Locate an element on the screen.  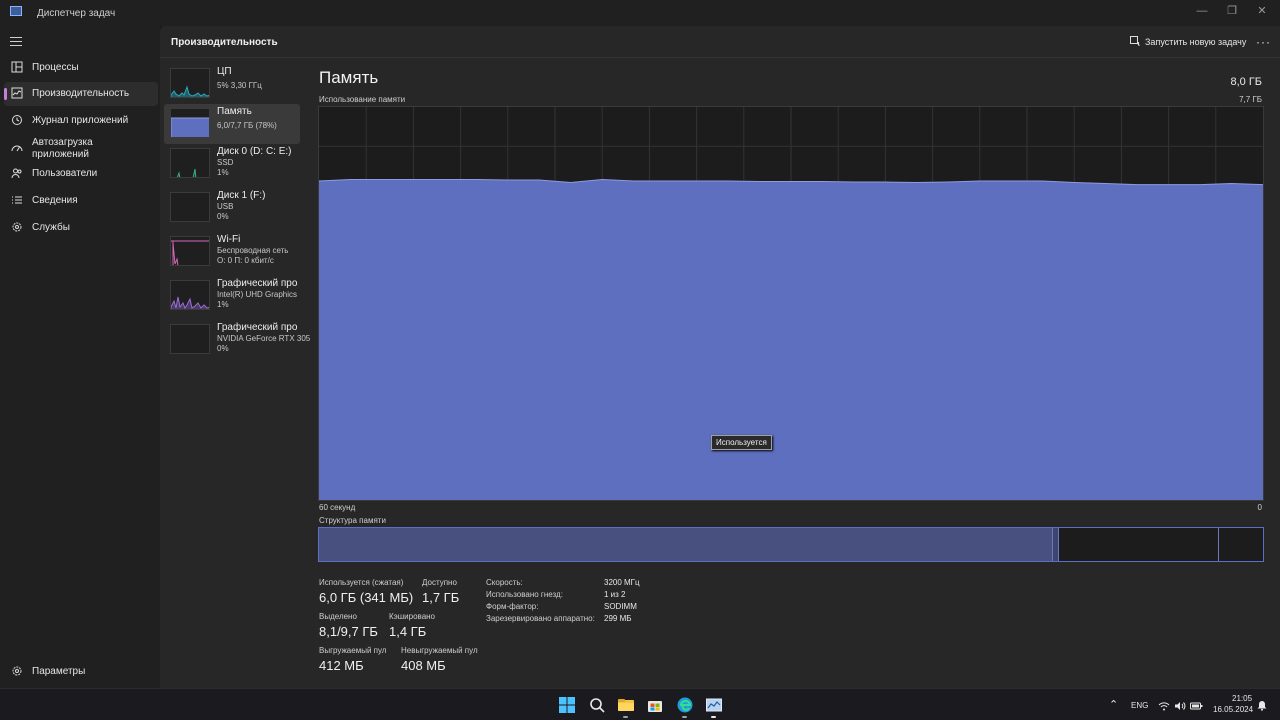
usage-graph-label: Использование памяти is located at coordinates (362, 99).